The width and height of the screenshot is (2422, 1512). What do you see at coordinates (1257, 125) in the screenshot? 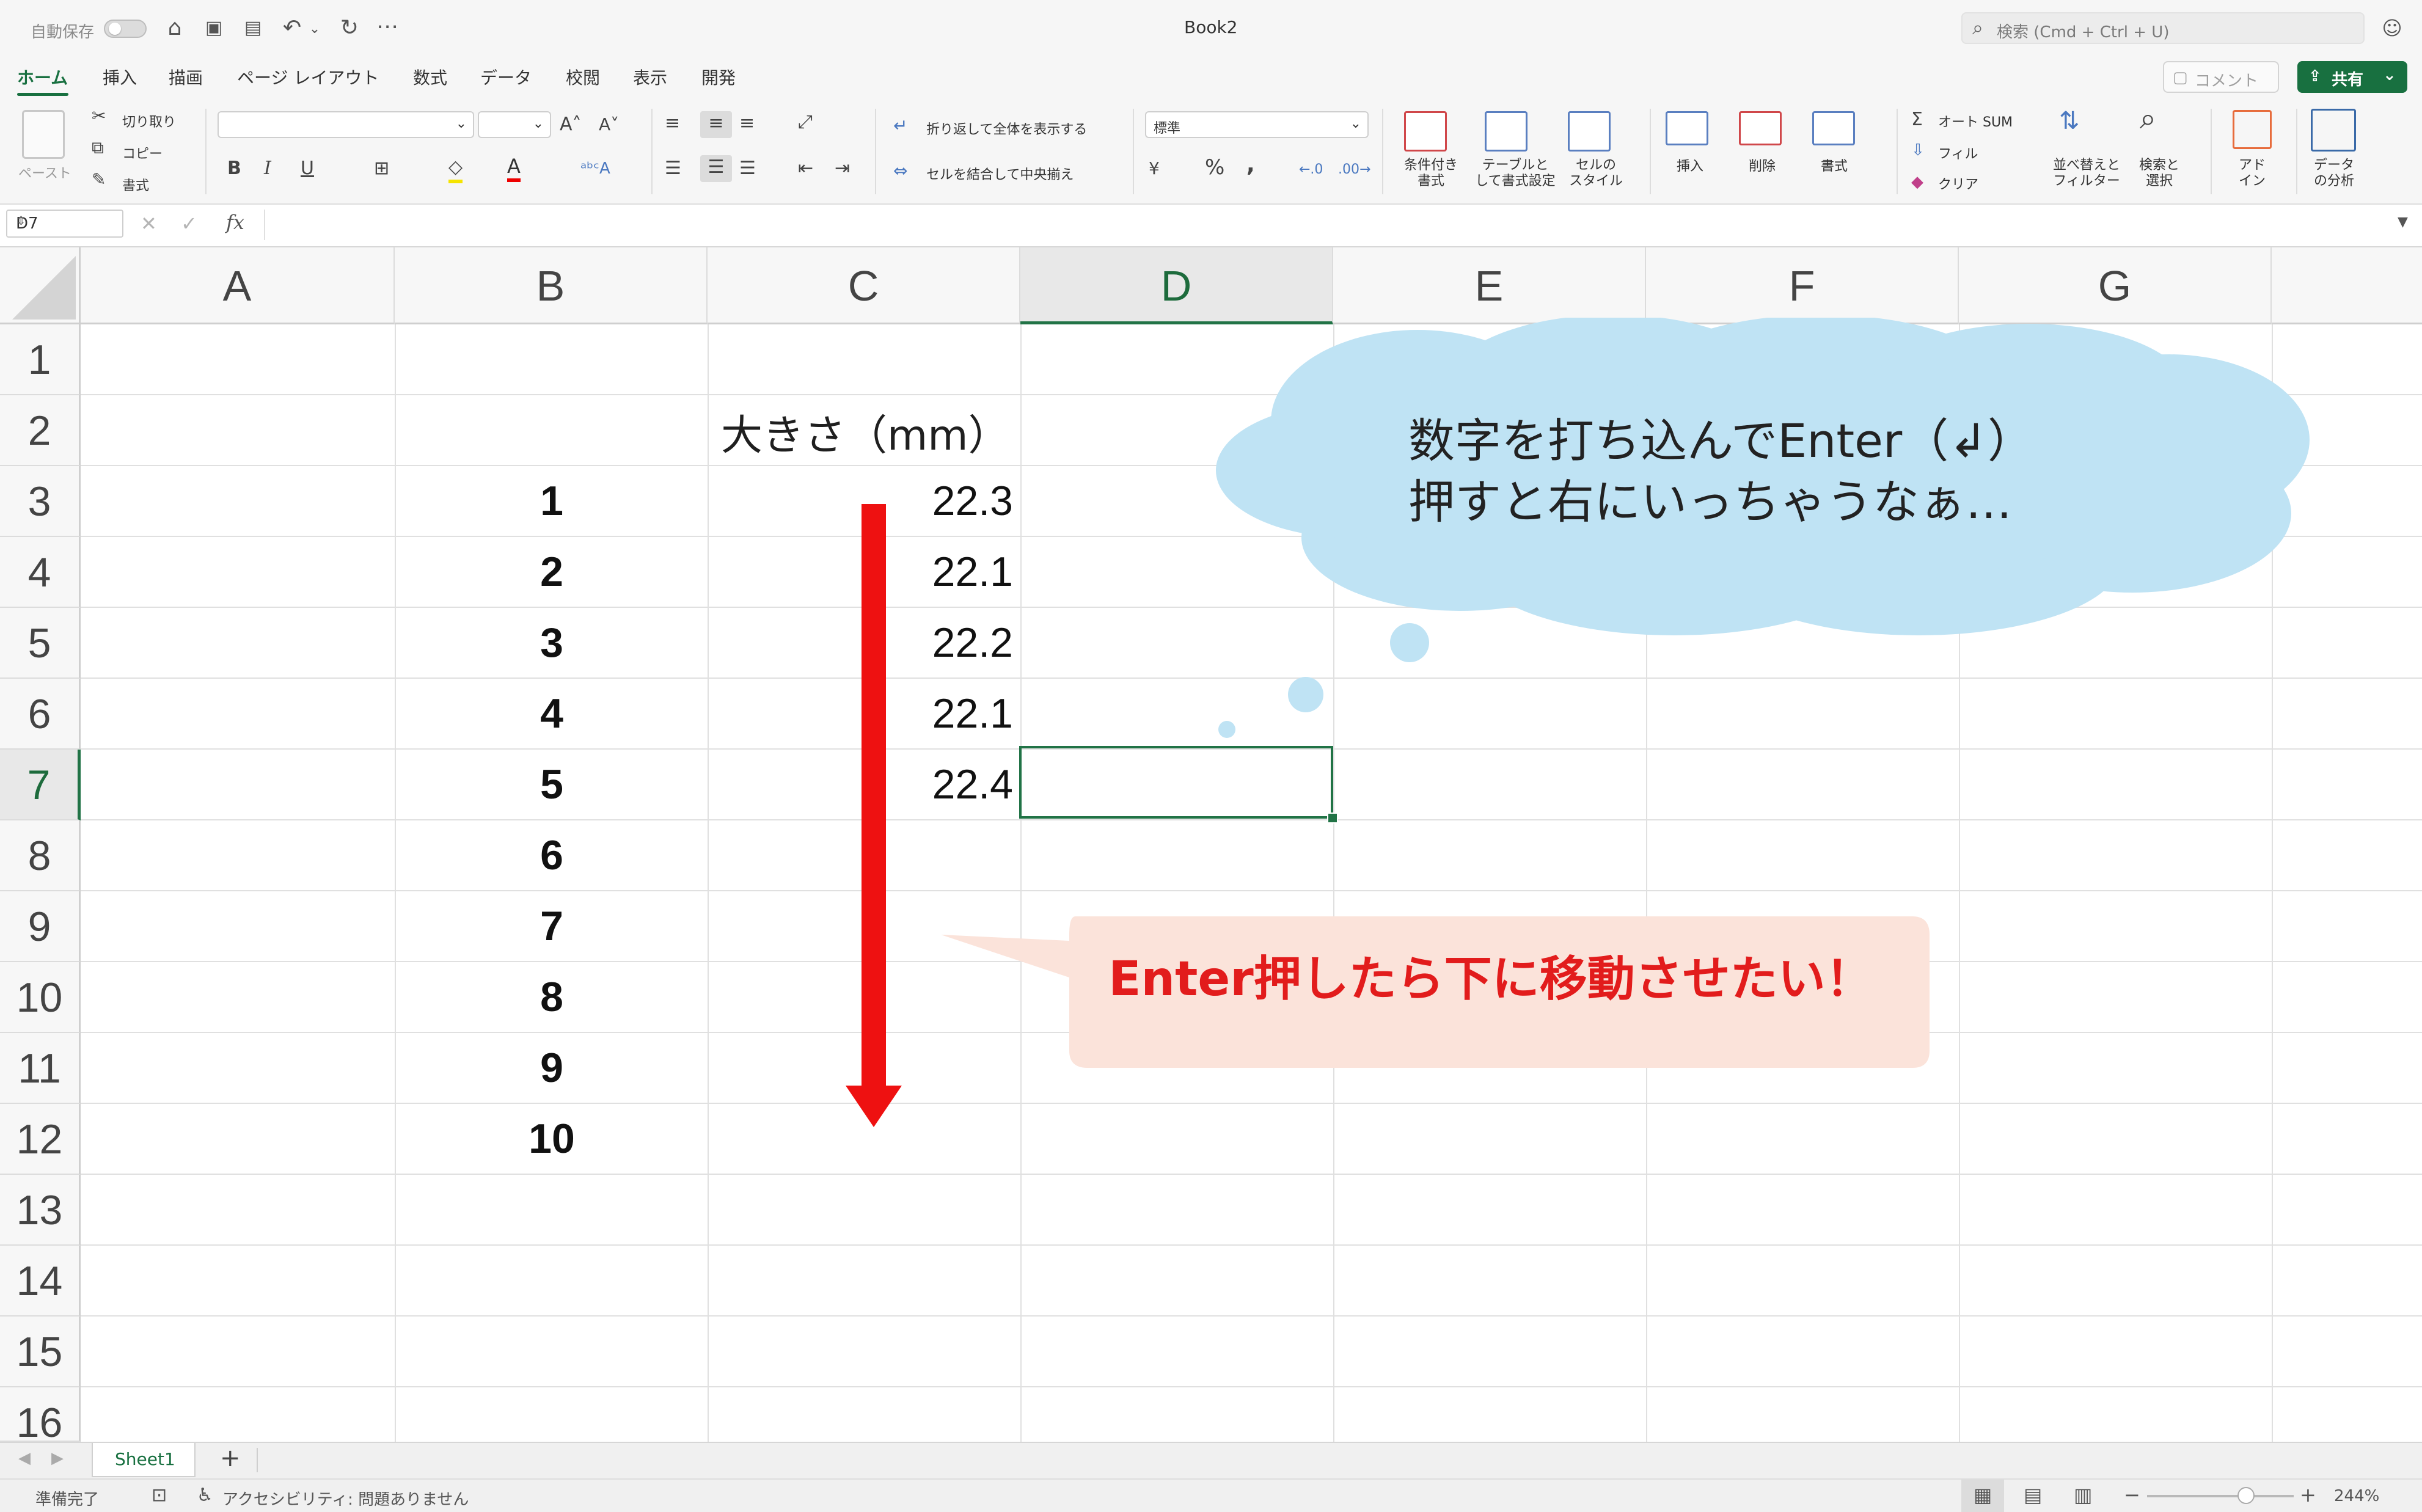
I see `number-format-select: 標準 ⌄` at bounding box center [1257, 125].